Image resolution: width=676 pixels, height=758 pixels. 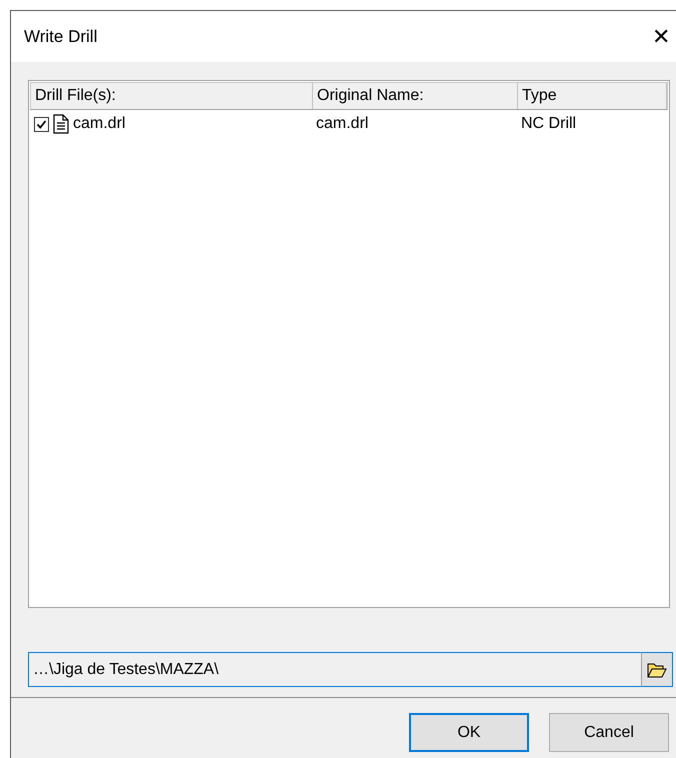 I want to click on column-header: Drill File(s):, so click(x=172, y=96).